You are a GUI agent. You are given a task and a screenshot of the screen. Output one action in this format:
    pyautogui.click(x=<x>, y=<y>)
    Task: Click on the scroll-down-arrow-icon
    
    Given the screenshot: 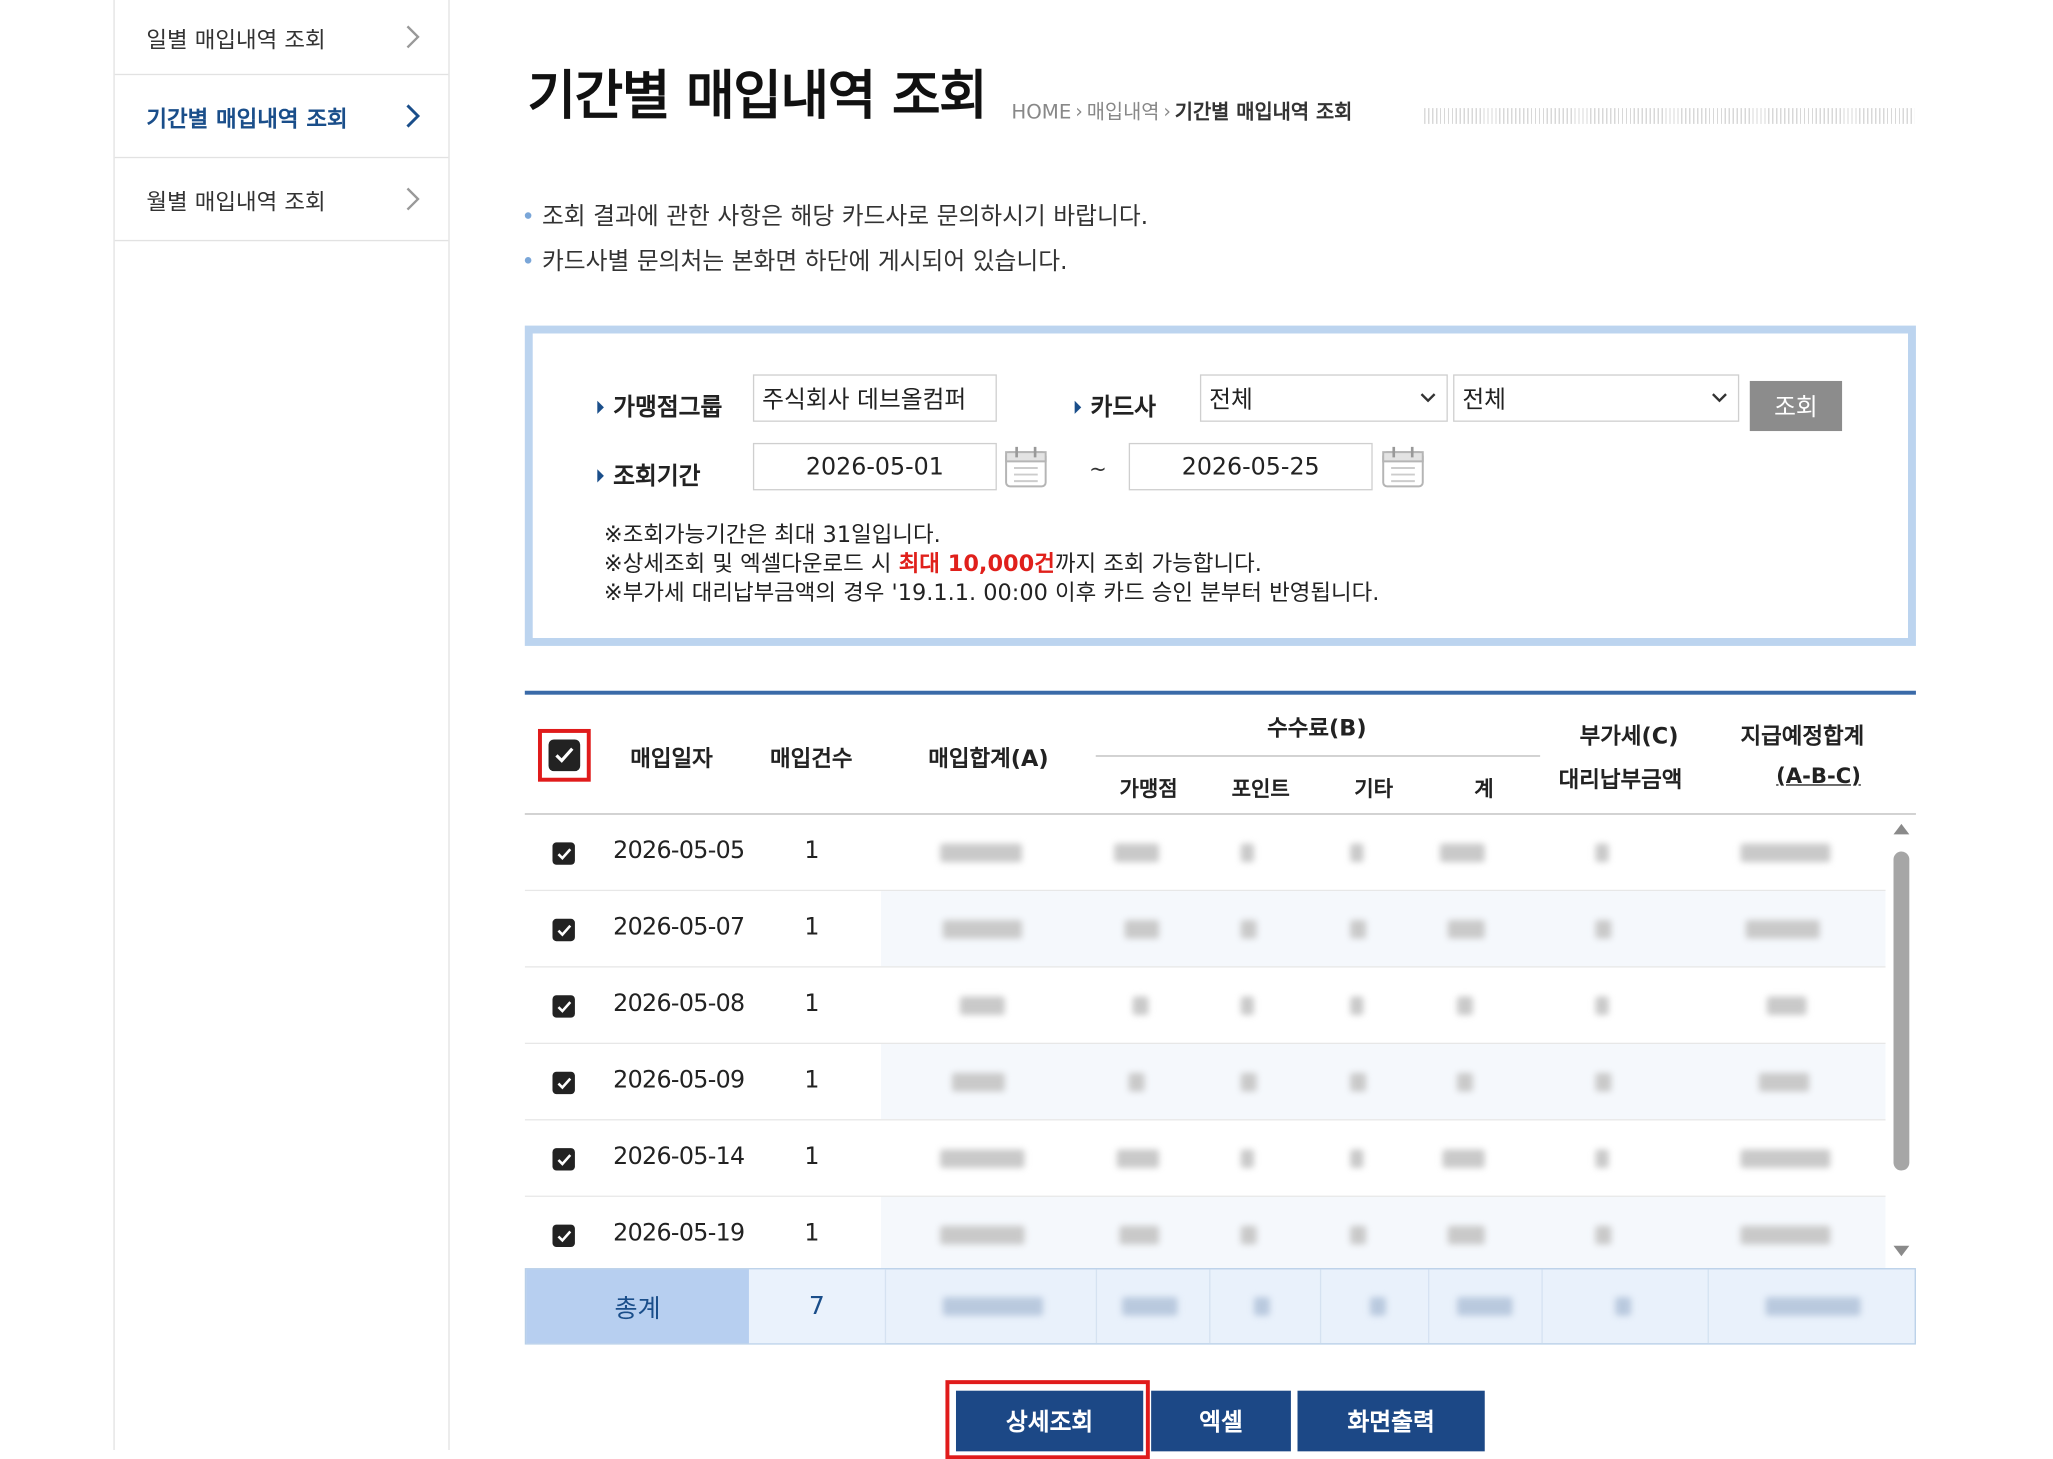 What is the action you would take?
    pyautogui.click(x=1901, y=1250)
    